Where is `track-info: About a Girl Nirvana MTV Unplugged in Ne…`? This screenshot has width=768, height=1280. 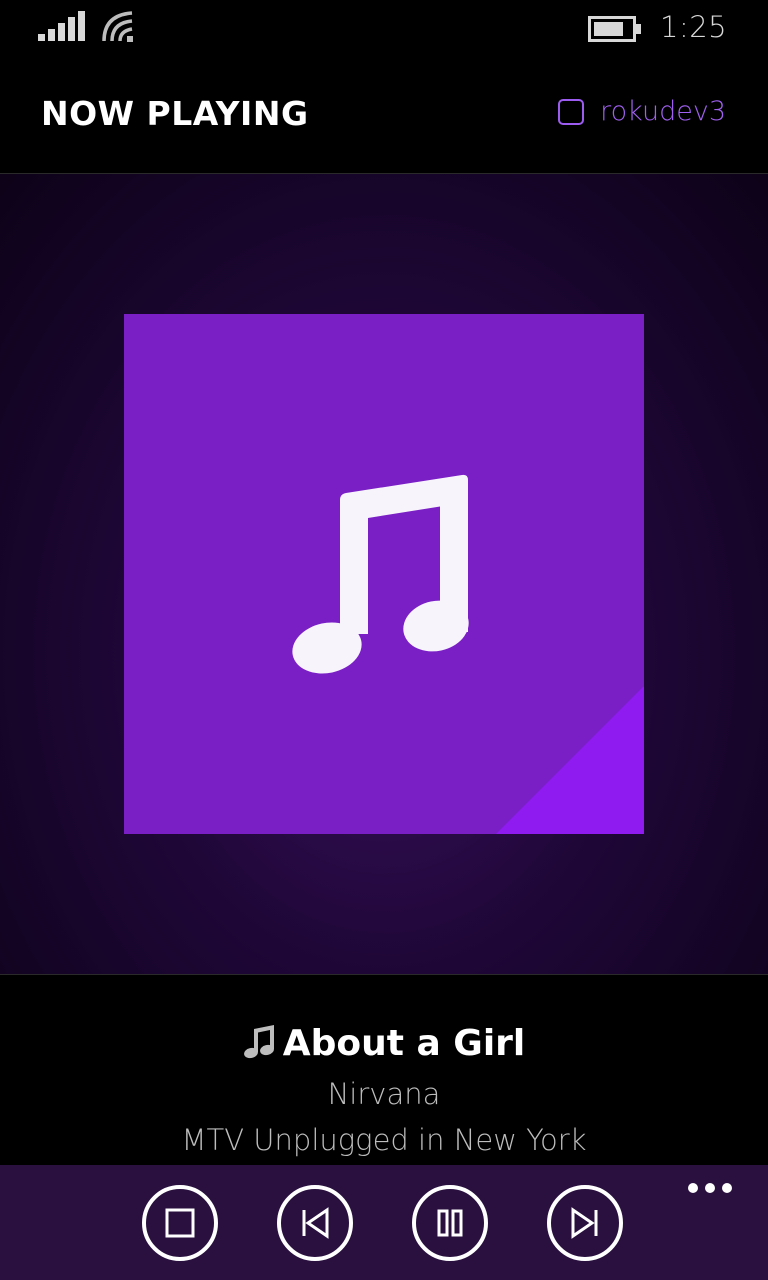
track-info: About a Girl Nirvana MTV Unplugged in Ne… is located at coordinates (384, 1070).